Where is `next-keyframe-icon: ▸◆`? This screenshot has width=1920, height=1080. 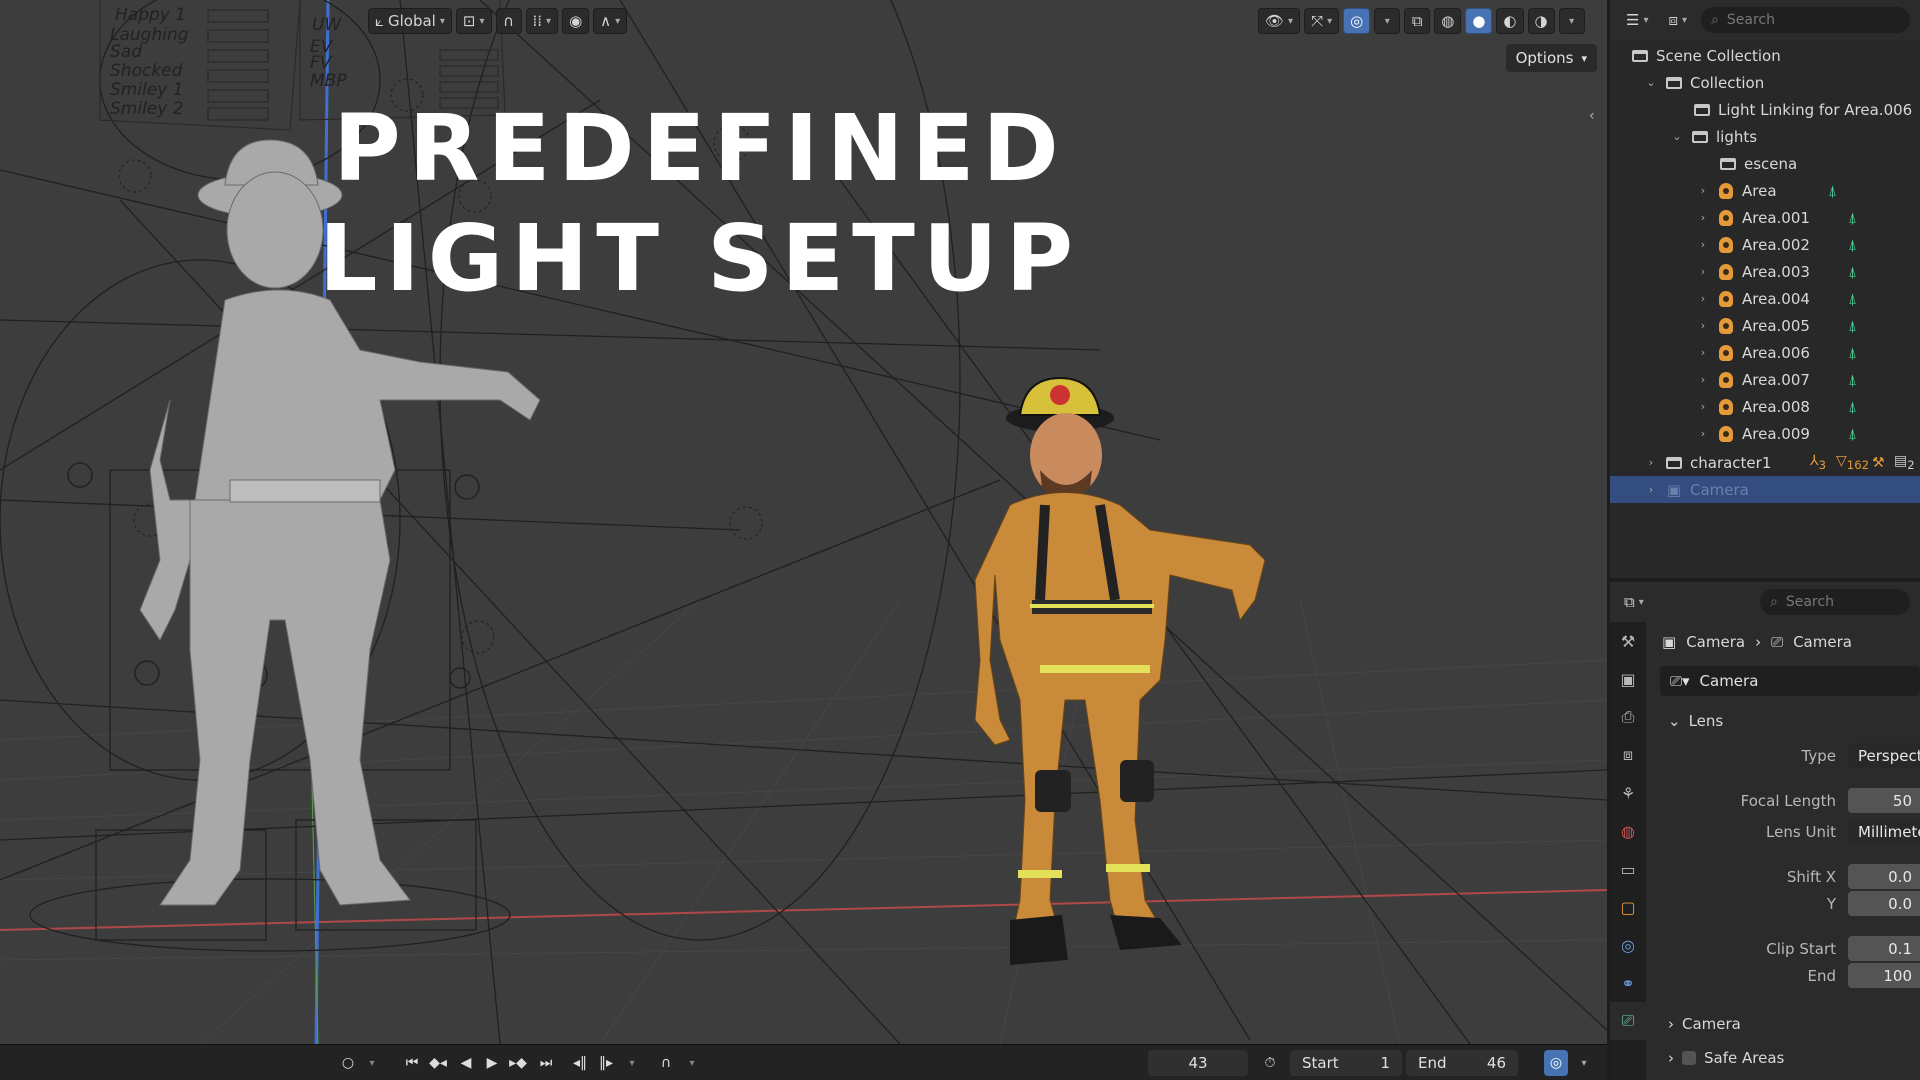
next-keyframe-icon: ▸◆ is located at coordinates (518, 1063).